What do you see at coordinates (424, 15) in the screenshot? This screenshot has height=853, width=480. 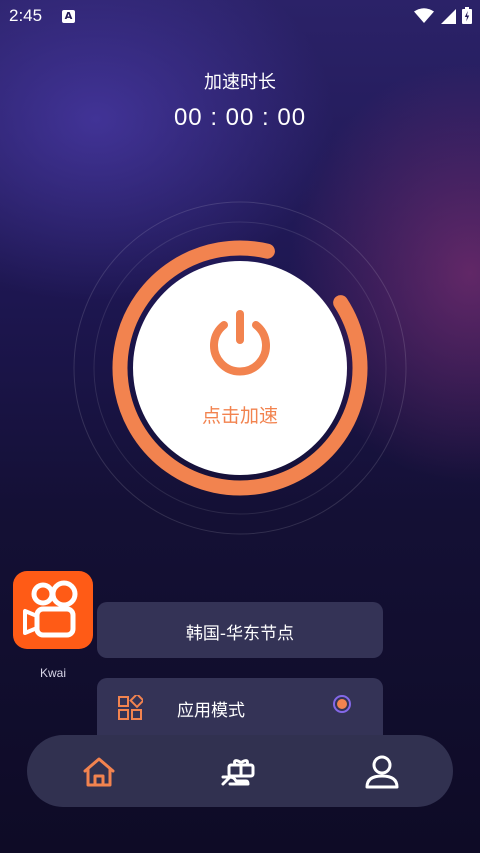 I see `wifi-icon` at bounding box center [424, 15].